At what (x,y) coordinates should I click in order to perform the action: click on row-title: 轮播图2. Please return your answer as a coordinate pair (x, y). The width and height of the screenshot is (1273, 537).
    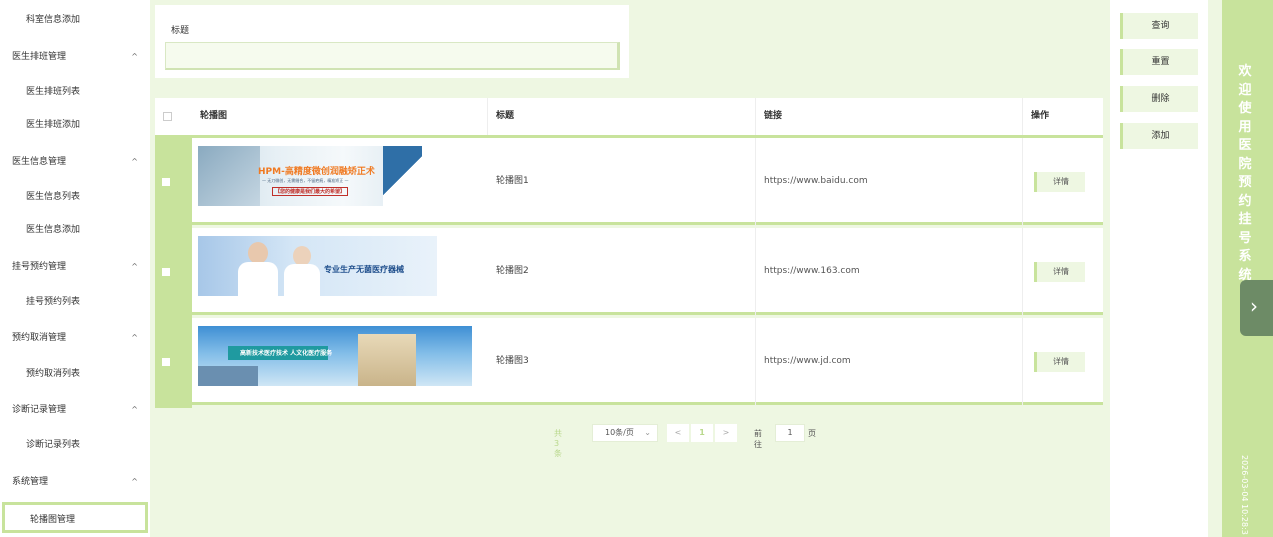
    Looking at the image, I should click on (622, 271).